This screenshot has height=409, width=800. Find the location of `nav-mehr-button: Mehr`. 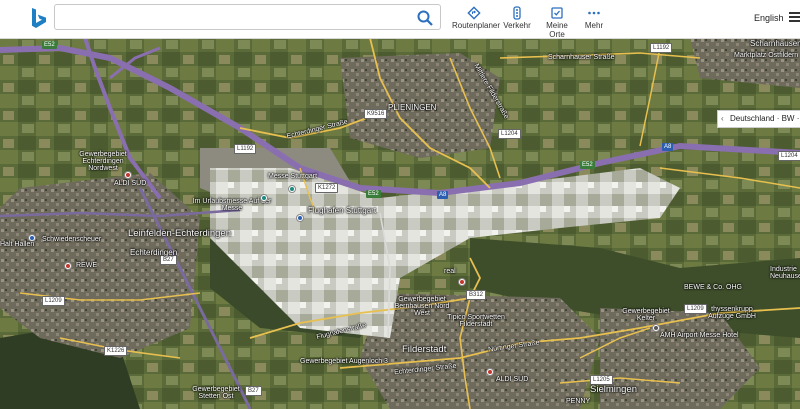

nav-mehr-button: Mehr is located at coordinates (594, 20).